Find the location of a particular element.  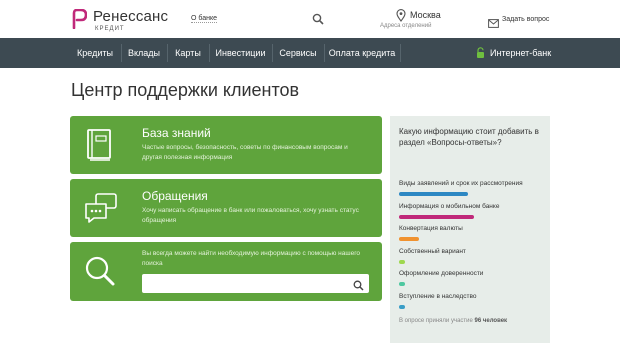

logo-mark-icon is located at coordinates (79, 21).